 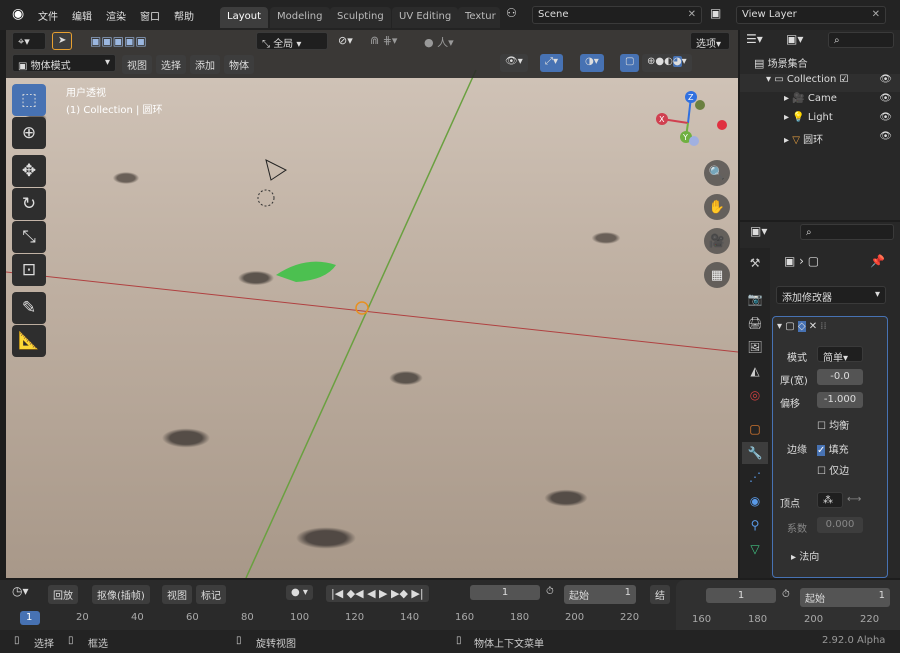 What do you see at coordinates (717, 275) in the screenshot?
I see `perspective-grid-icon: ▦` at bounding box center [717, 275].